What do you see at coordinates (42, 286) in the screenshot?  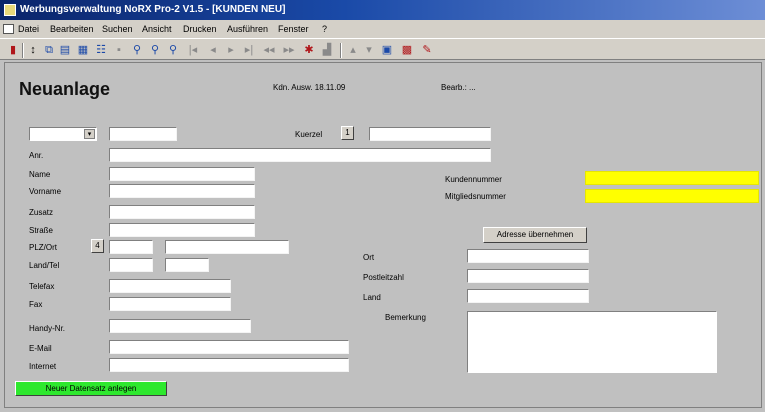 I see `telefax-label: Telefax` at bounding box center [42, 286].